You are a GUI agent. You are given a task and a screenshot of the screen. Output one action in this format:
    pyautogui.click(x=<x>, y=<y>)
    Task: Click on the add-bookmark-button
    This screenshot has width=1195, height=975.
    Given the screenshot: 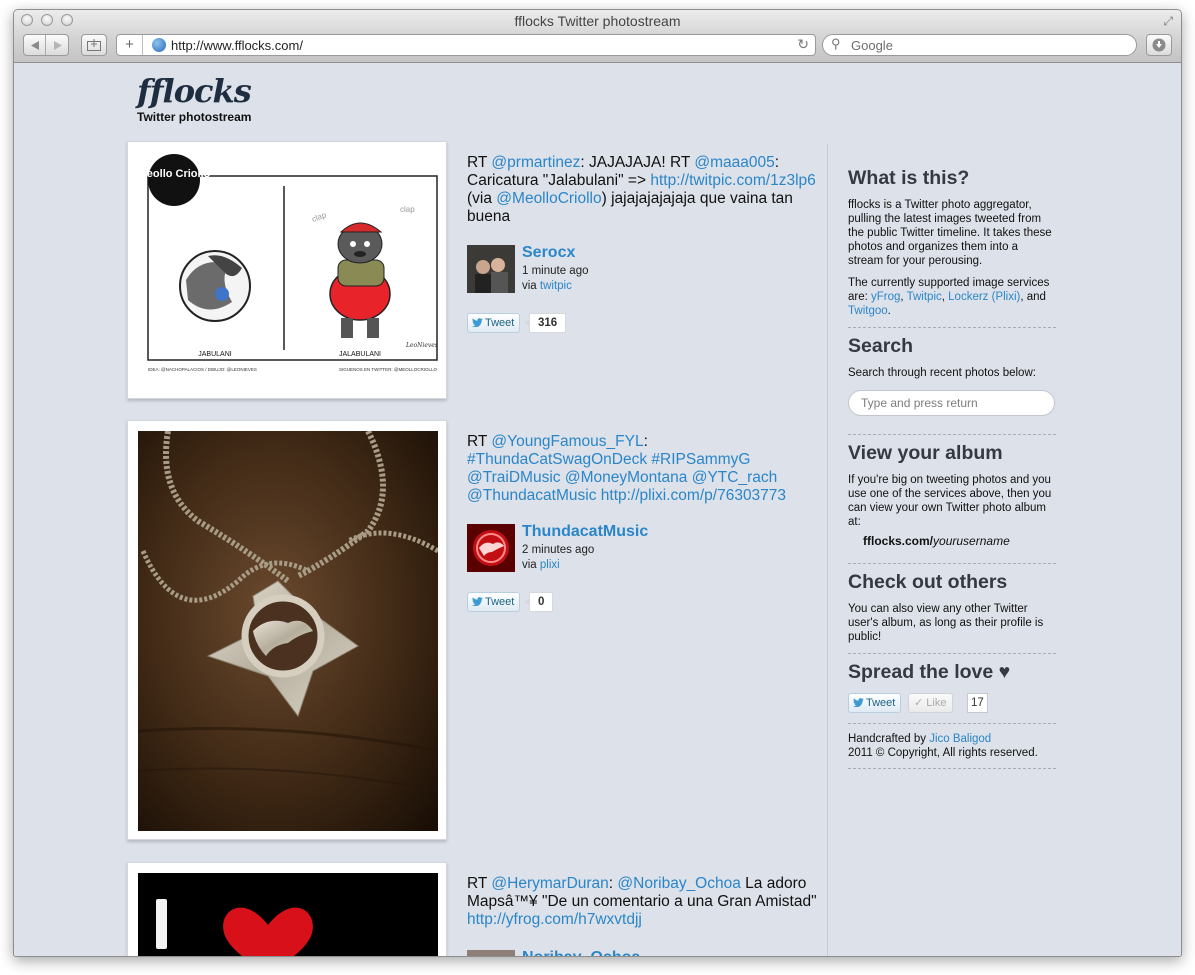 What is the action you would take?
    pyautogui.click(x=94, y=45)
    